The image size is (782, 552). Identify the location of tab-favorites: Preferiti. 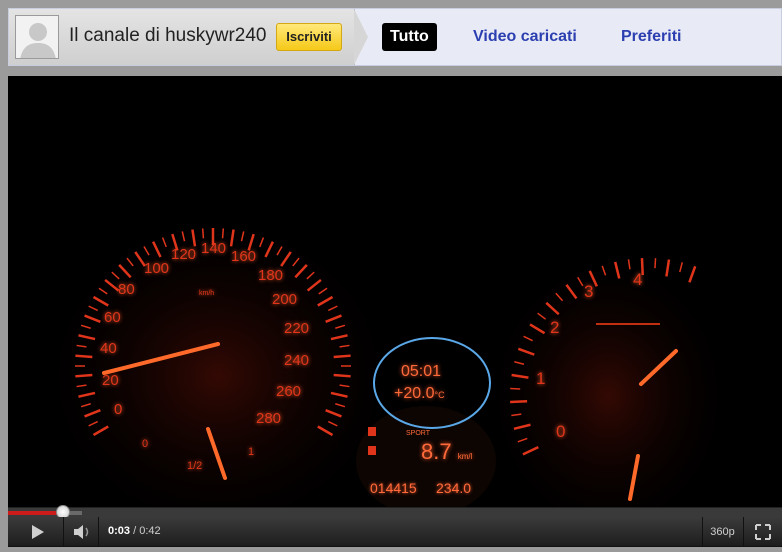
(651, 37).